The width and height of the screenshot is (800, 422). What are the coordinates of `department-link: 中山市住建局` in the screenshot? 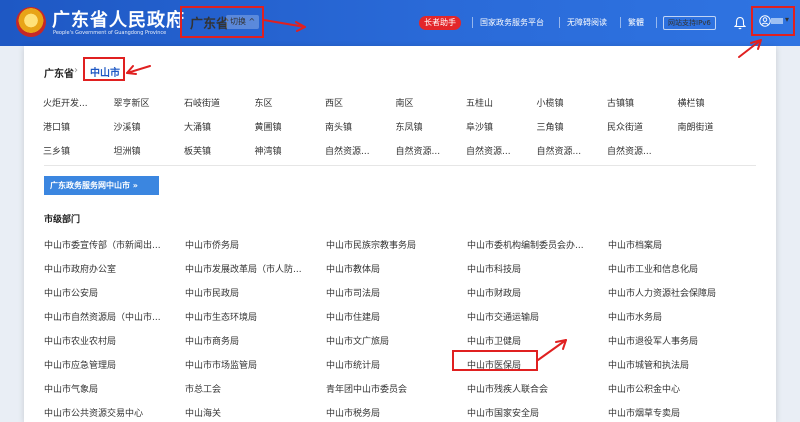 It's located at (353, 316).